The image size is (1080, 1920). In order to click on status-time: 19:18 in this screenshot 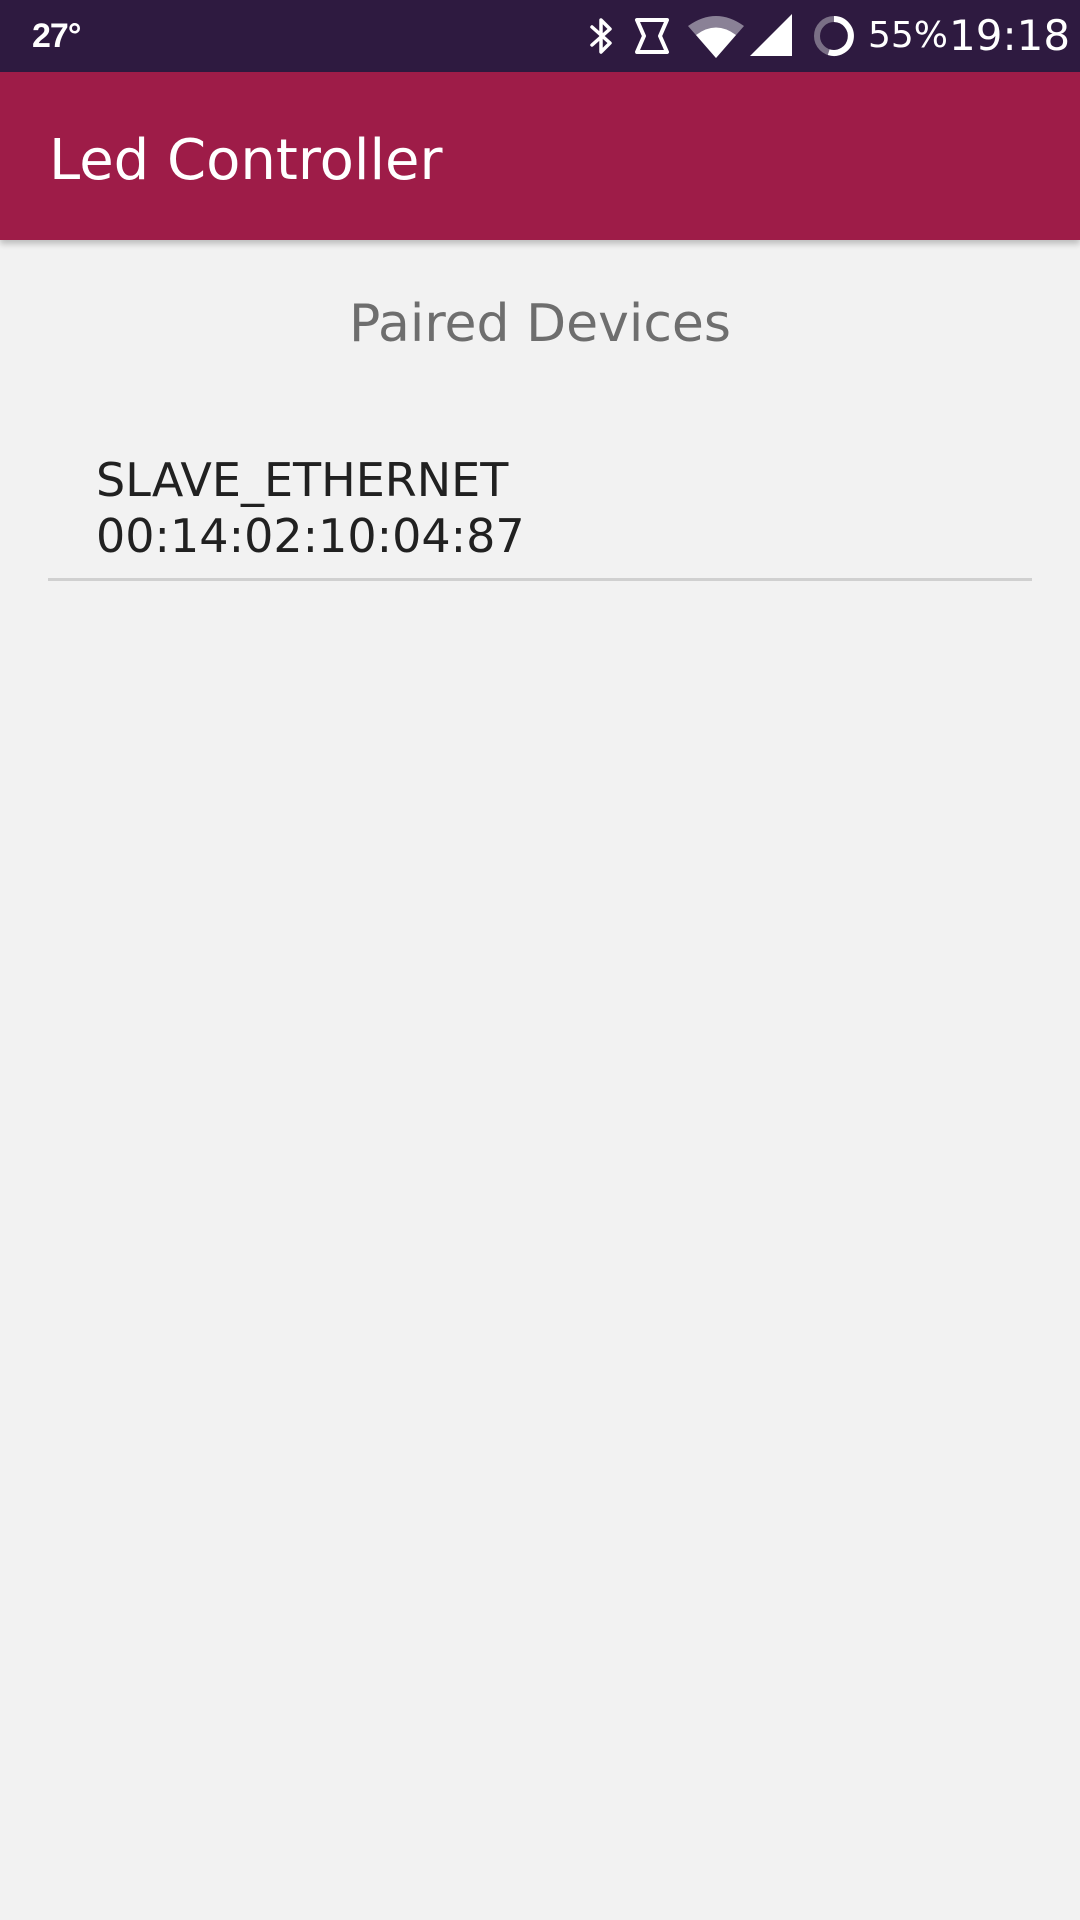, I will do `click(1010, 35)`.